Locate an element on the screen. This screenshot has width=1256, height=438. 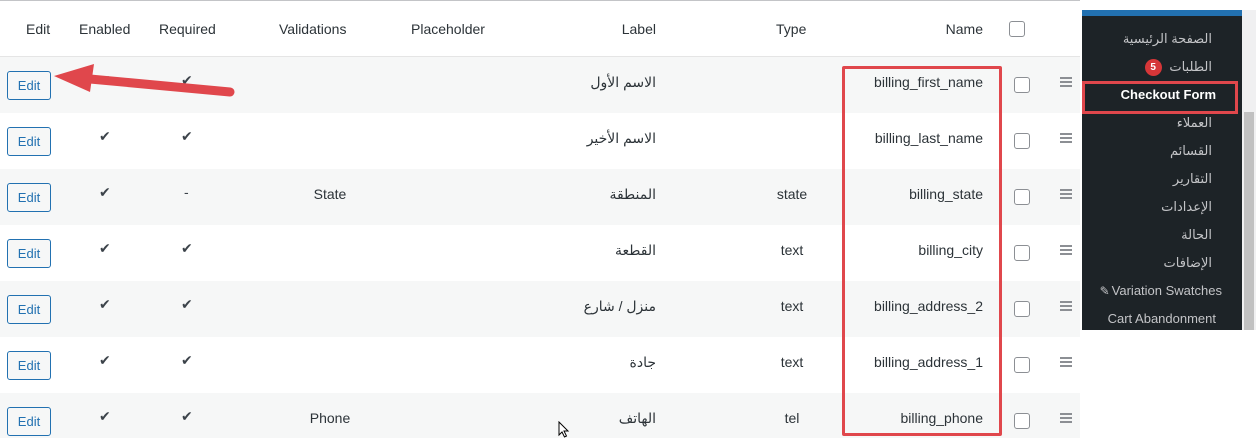
sidebar-item-customers: العملاء is located at coordinates (1194, 123).